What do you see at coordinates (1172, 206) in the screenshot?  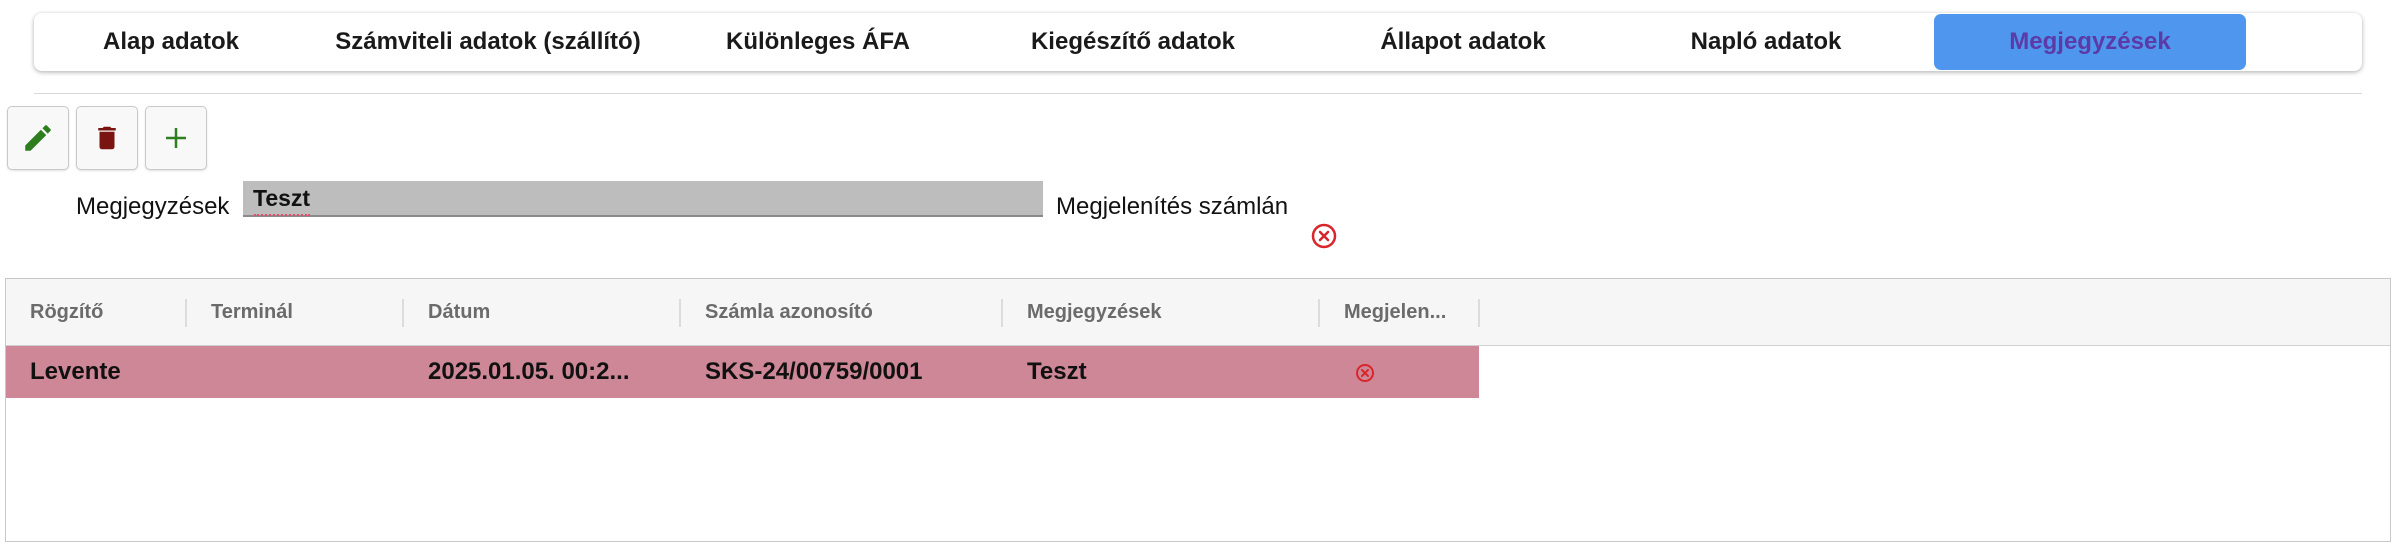 I see `display-on-invoice-label: Megjelenítés számlán` at bounding box center [1172, 206].